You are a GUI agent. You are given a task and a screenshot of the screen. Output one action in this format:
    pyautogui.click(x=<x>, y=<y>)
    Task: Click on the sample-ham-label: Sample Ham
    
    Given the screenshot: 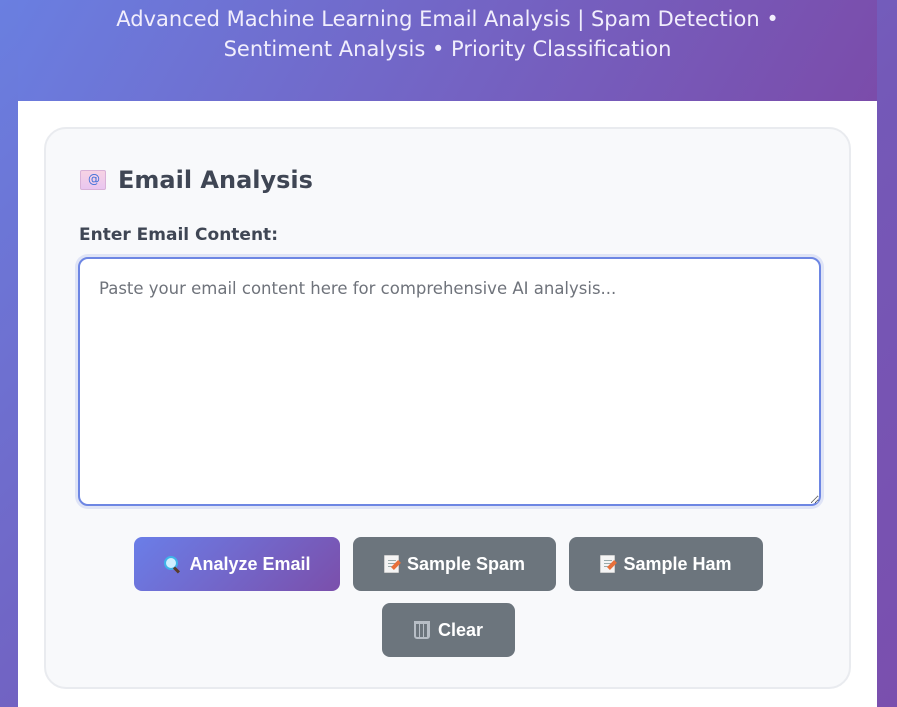 What is the action you would take?
    pyautogui.click(x=677, y=563)
    